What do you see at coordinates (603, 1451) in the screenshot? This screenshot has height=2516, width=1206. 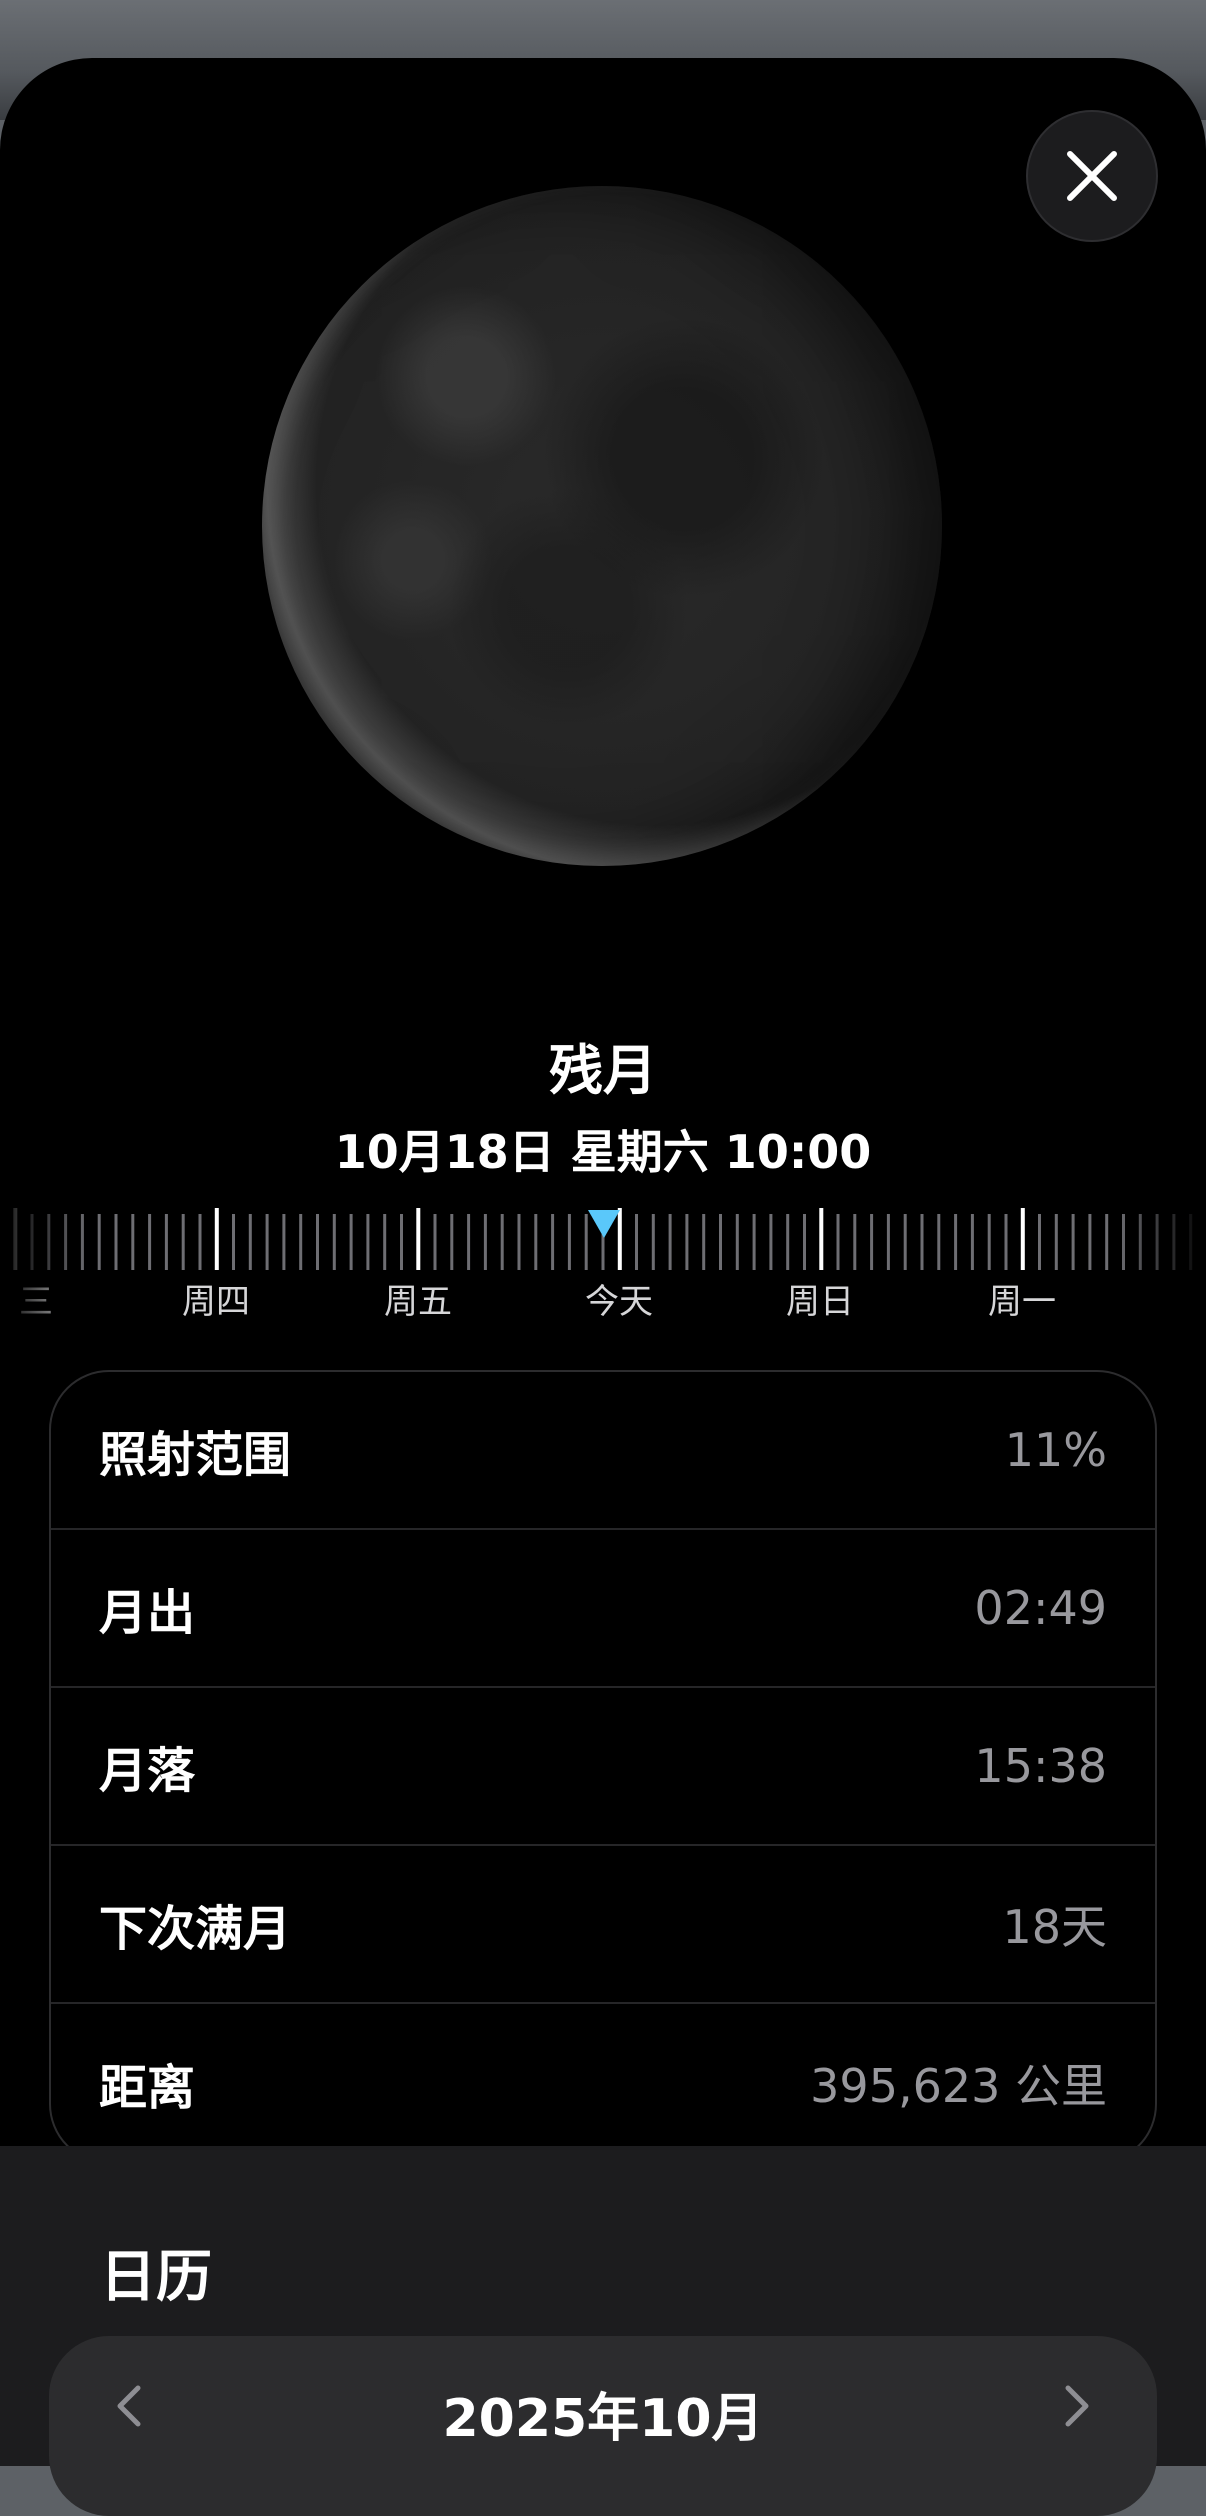 I see `info-row-illumination: 照射范围 11%` at bounding box center [603, 1451].